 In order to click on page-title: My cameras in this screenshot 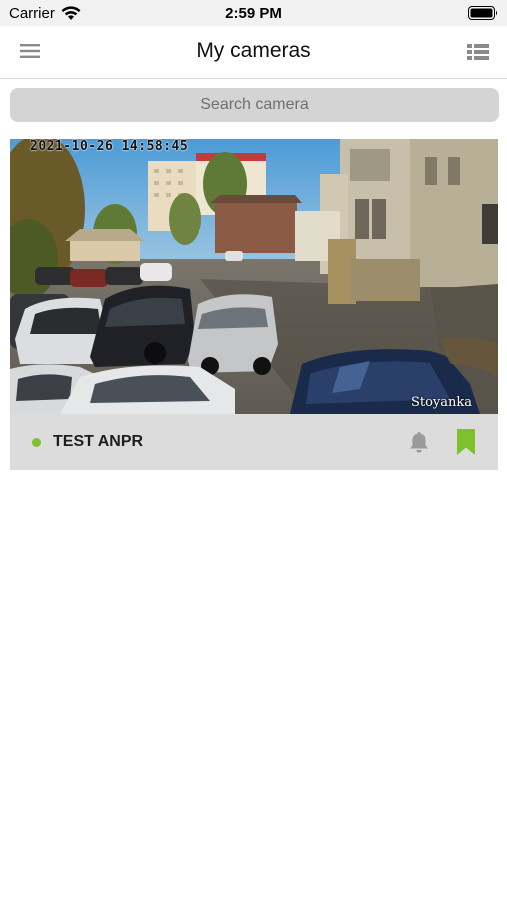, I will do `click(253, 50)`.